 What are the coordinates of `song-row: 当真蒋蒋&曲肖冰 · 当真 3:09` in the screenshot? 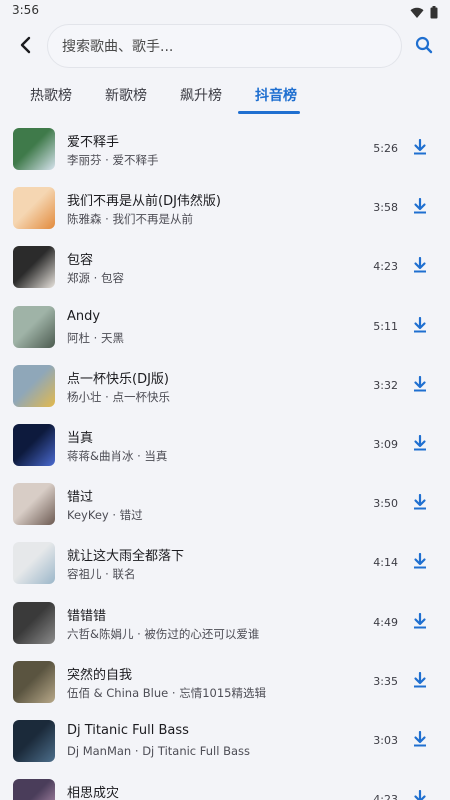 It's located at (225, 445).